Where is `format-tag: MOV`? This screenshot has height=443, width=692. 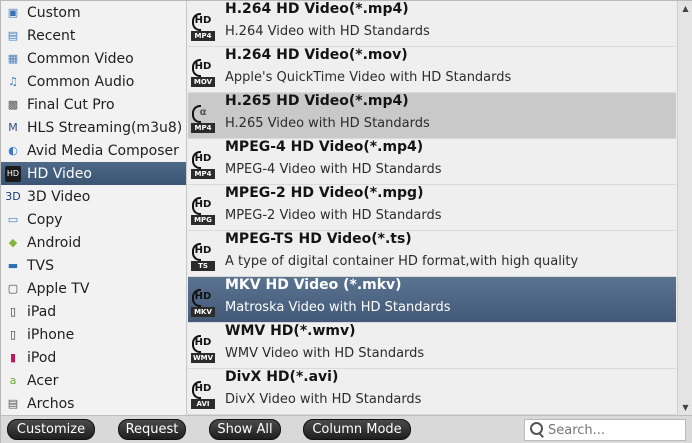
format-tag: MOV is located at coordinates (203, 82).